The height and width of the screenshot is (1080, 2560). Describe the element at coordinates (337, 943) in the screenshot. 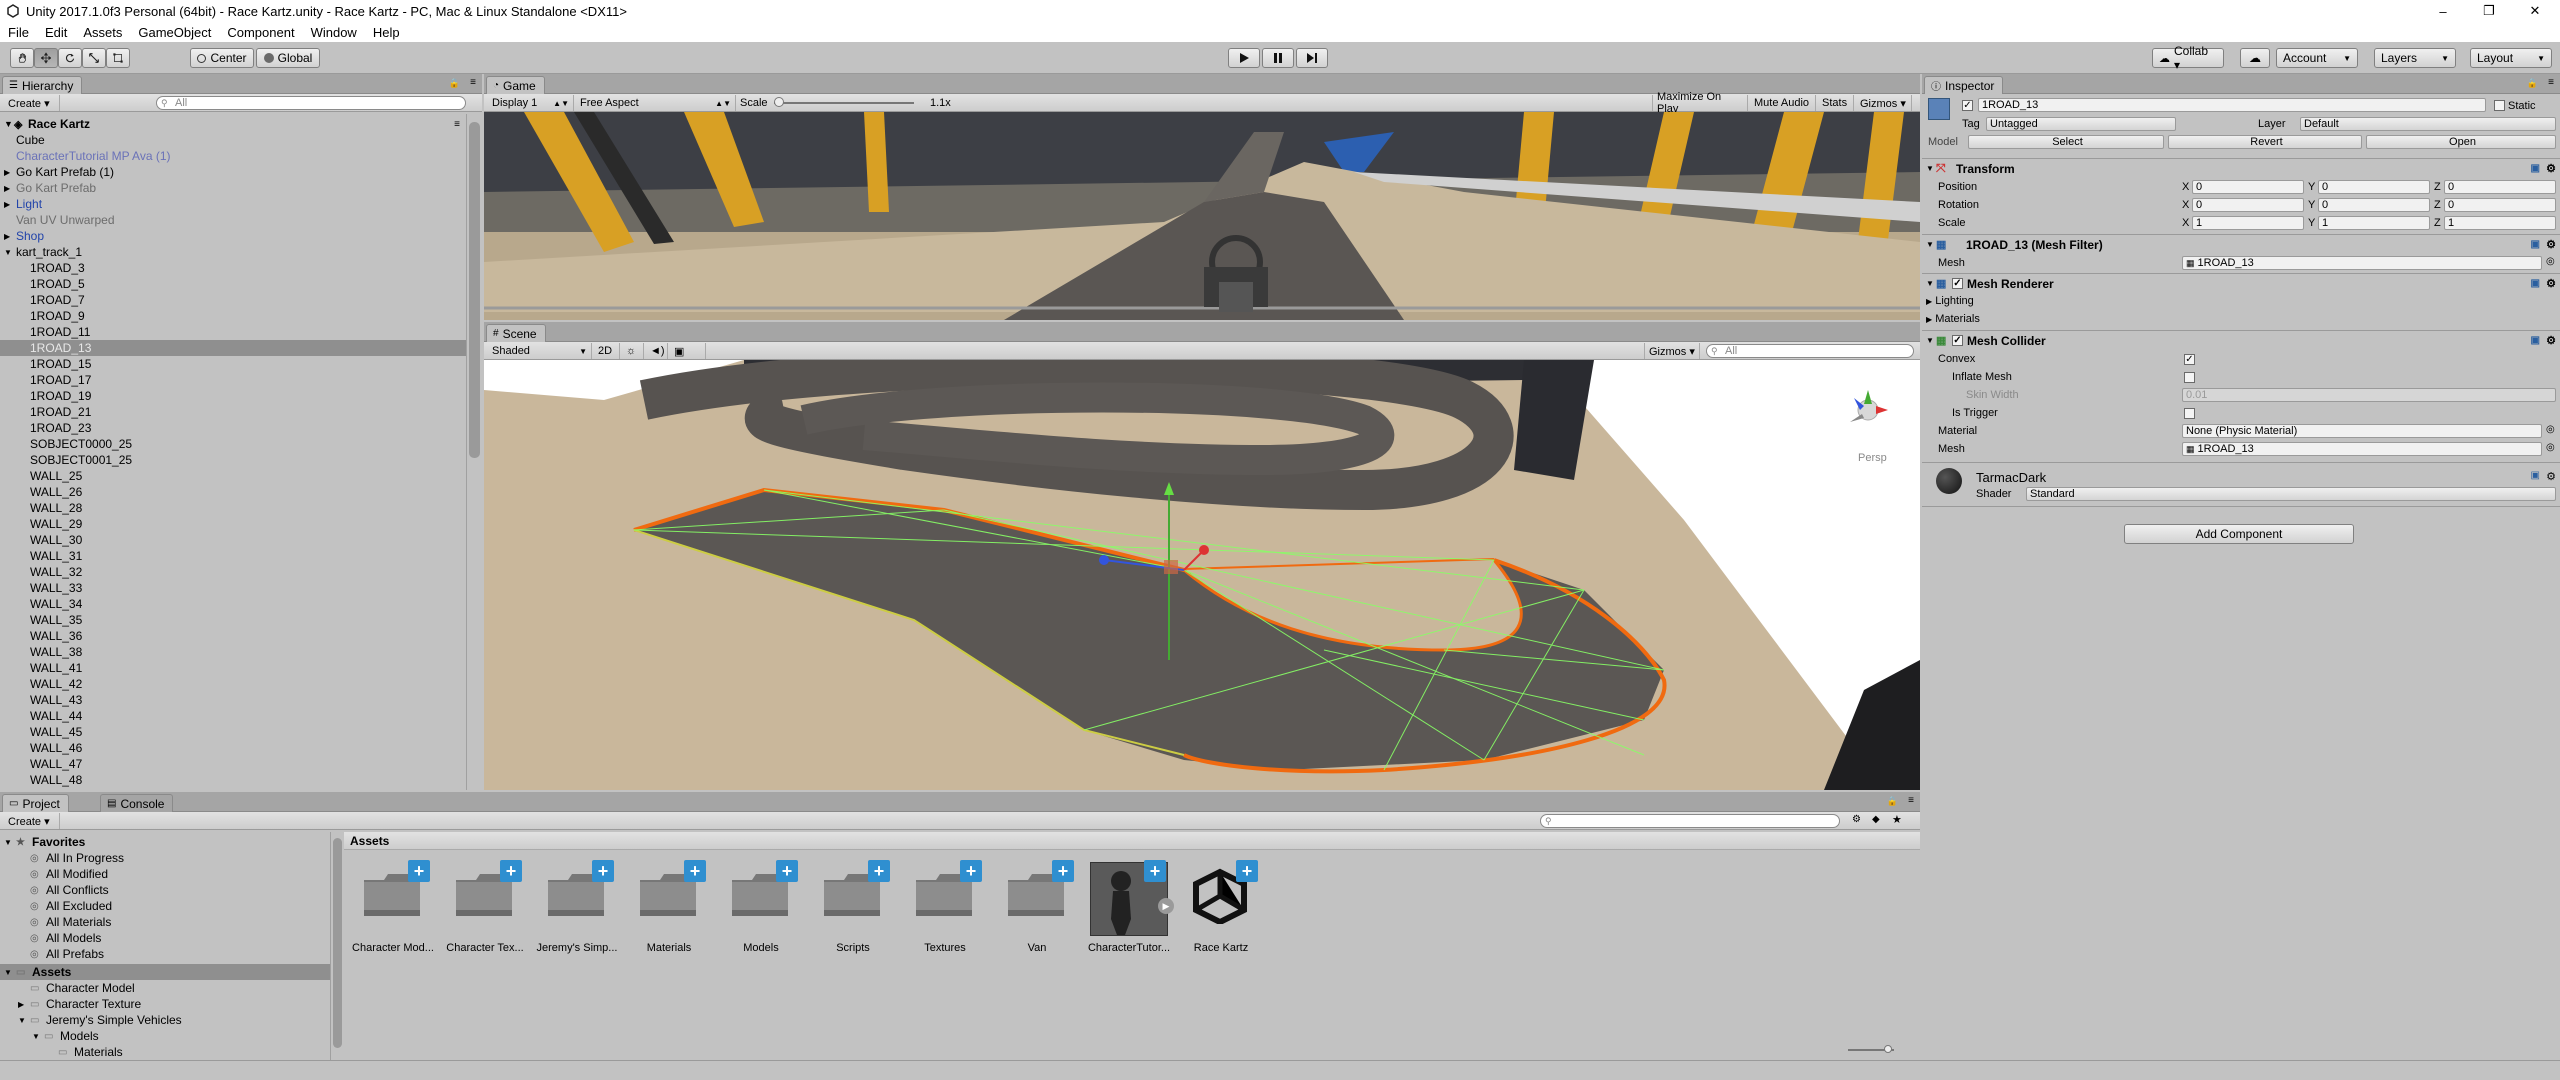

I see `project-tree-scroll-thumb` at that location.